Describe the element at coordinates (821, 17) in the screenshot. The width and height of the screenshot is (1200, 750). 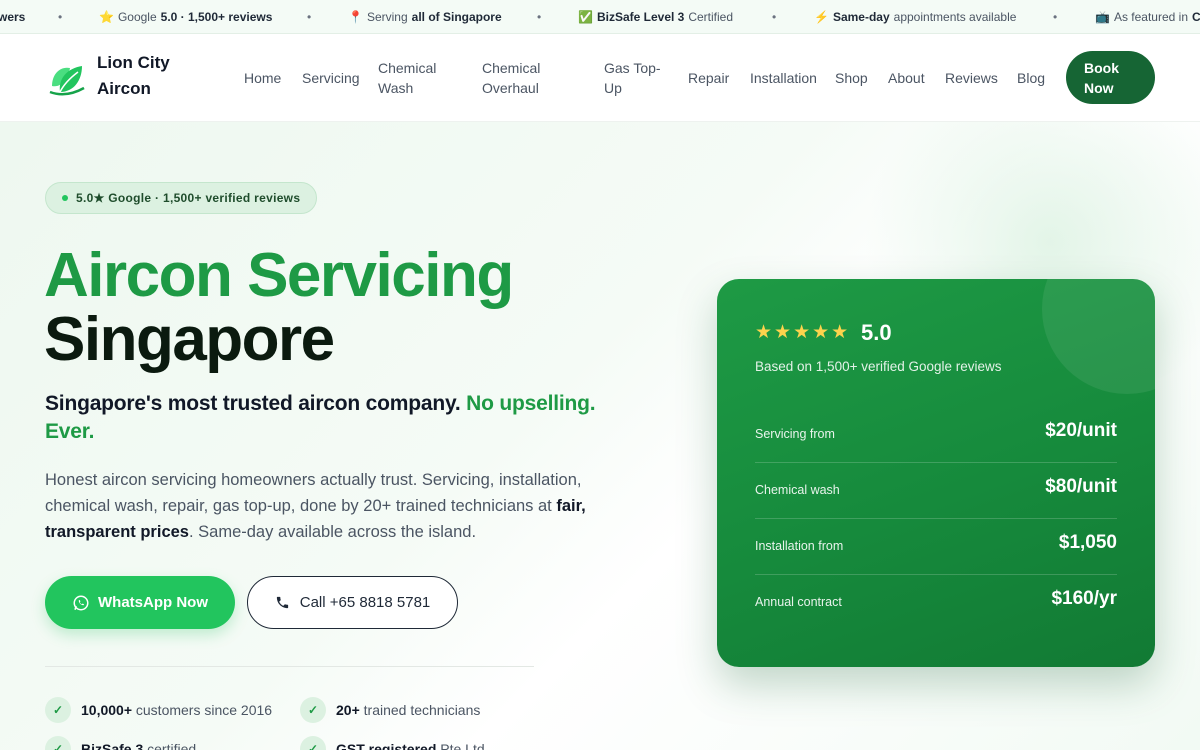
I see `lightning-icon: ⚡` at that location.